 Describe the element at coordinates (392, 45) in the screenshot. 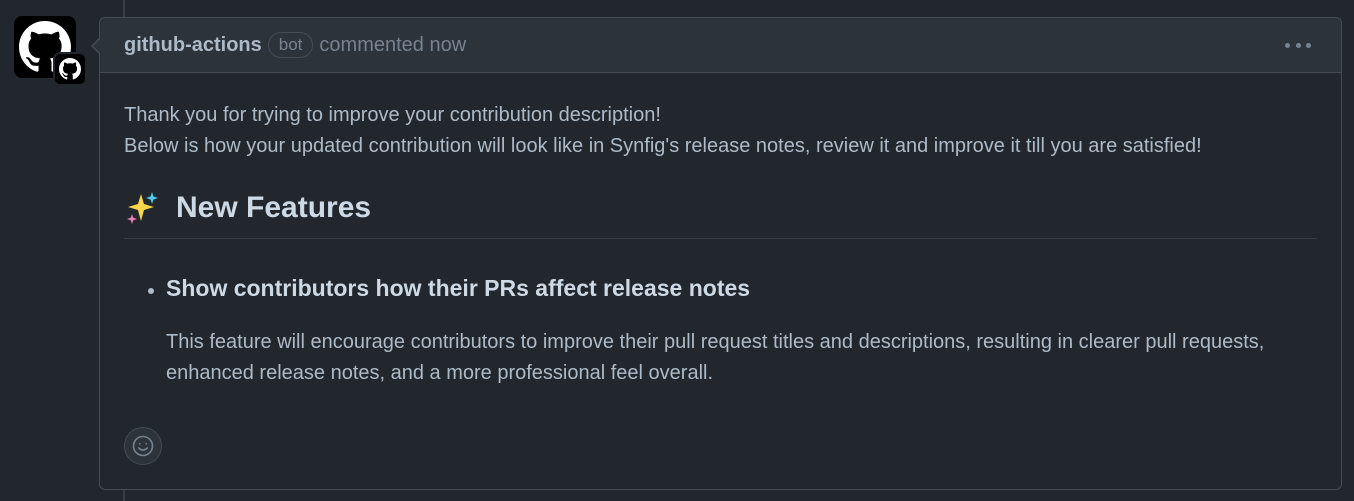

I see `comment-timestamp: commented now` at that location.